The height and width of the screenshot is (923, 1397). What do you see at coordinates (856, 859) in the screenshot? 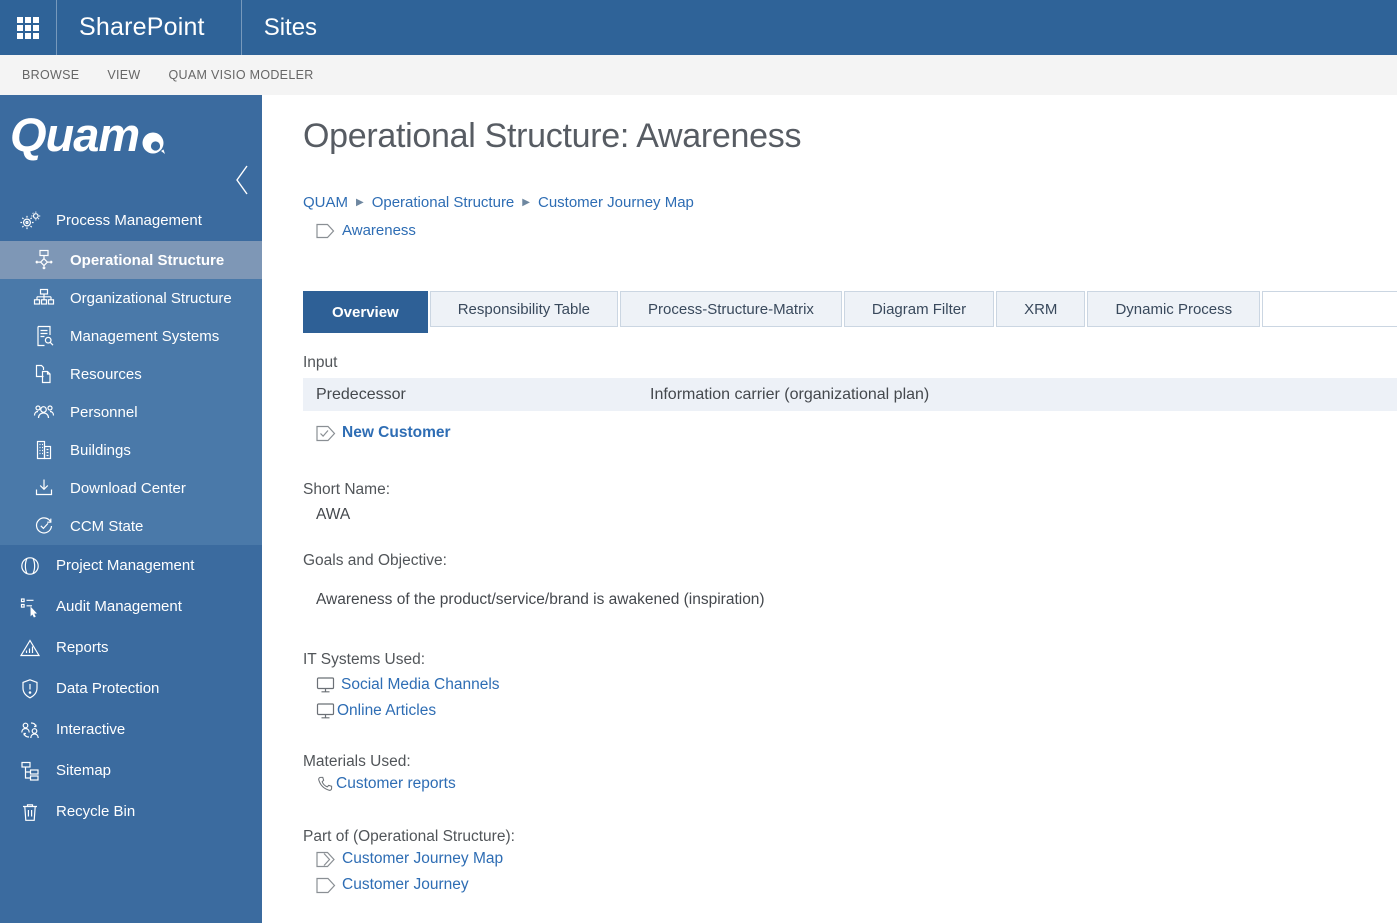
I see `part-of-link-customer-journey-map: Customer Journey Map` at bounding box center [856, 859].